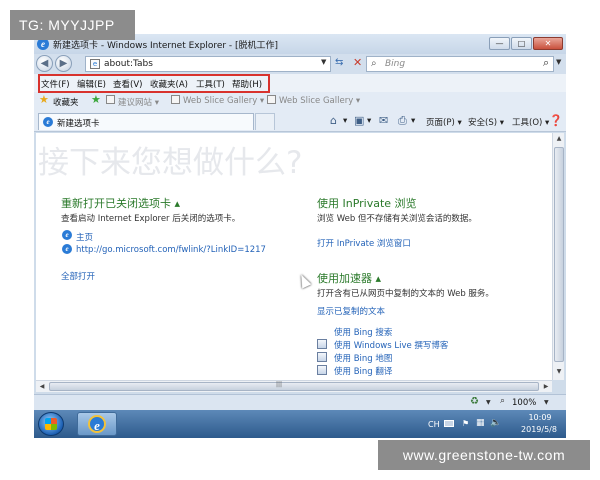  Describe the element at coordinates (78, 124) in the screenshot. I see `tab-label: 新建选项卡` at that location.